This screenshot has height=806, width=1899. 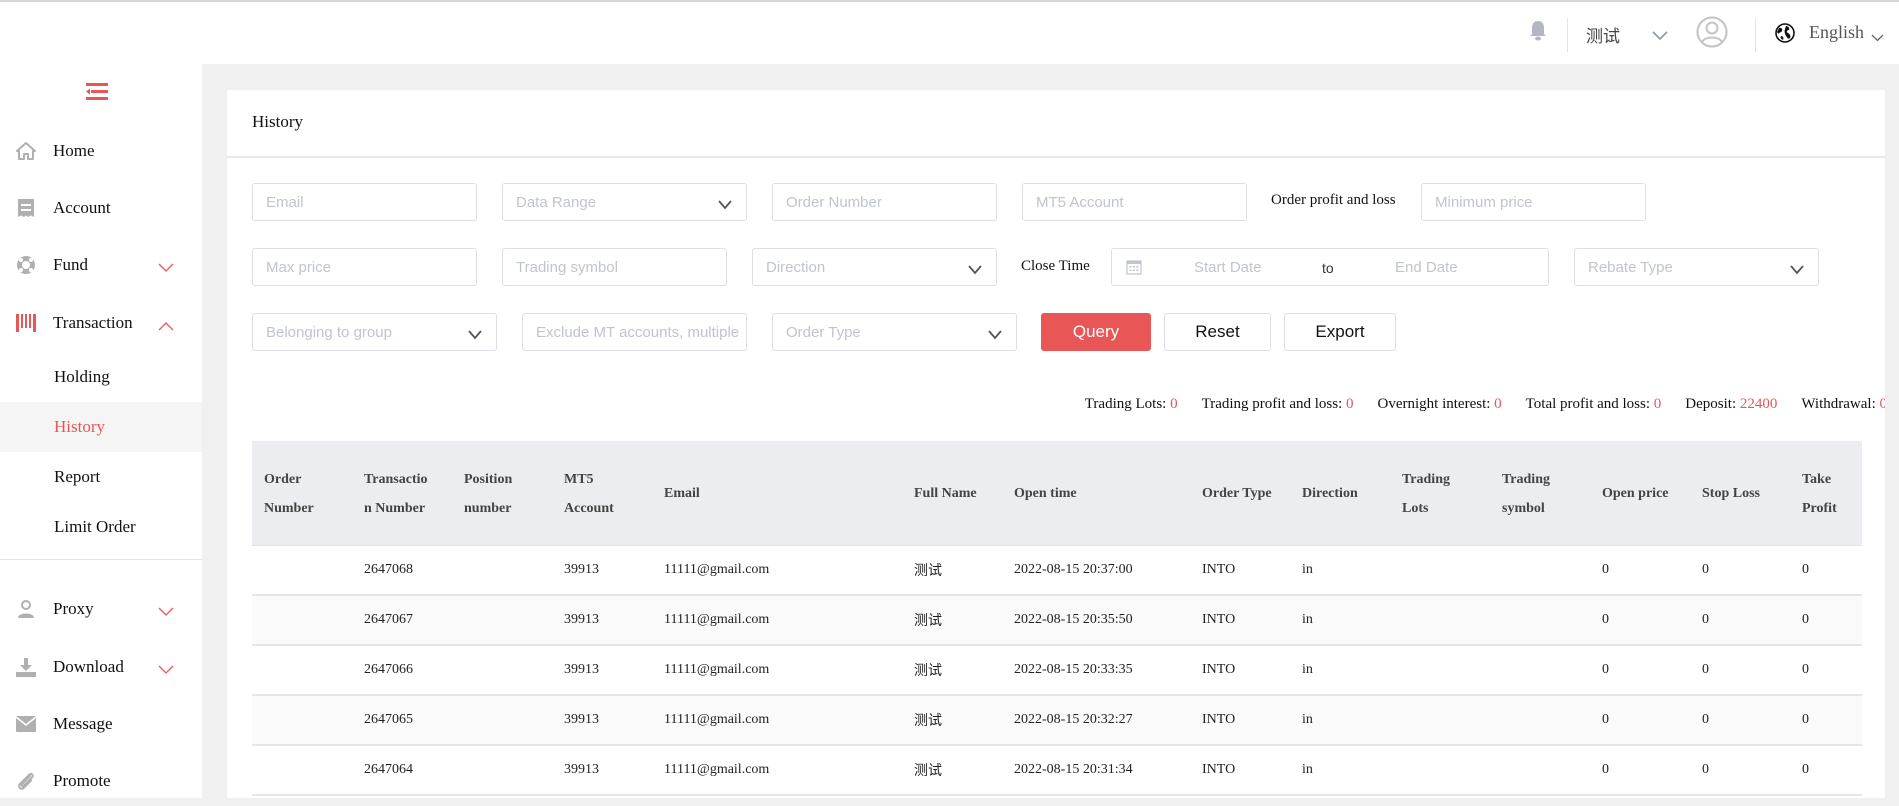 What do you see at coordinates (1819, 493) in the screenshot?
I see `column-header: Take Profit` at bounding box center [1819, 493].